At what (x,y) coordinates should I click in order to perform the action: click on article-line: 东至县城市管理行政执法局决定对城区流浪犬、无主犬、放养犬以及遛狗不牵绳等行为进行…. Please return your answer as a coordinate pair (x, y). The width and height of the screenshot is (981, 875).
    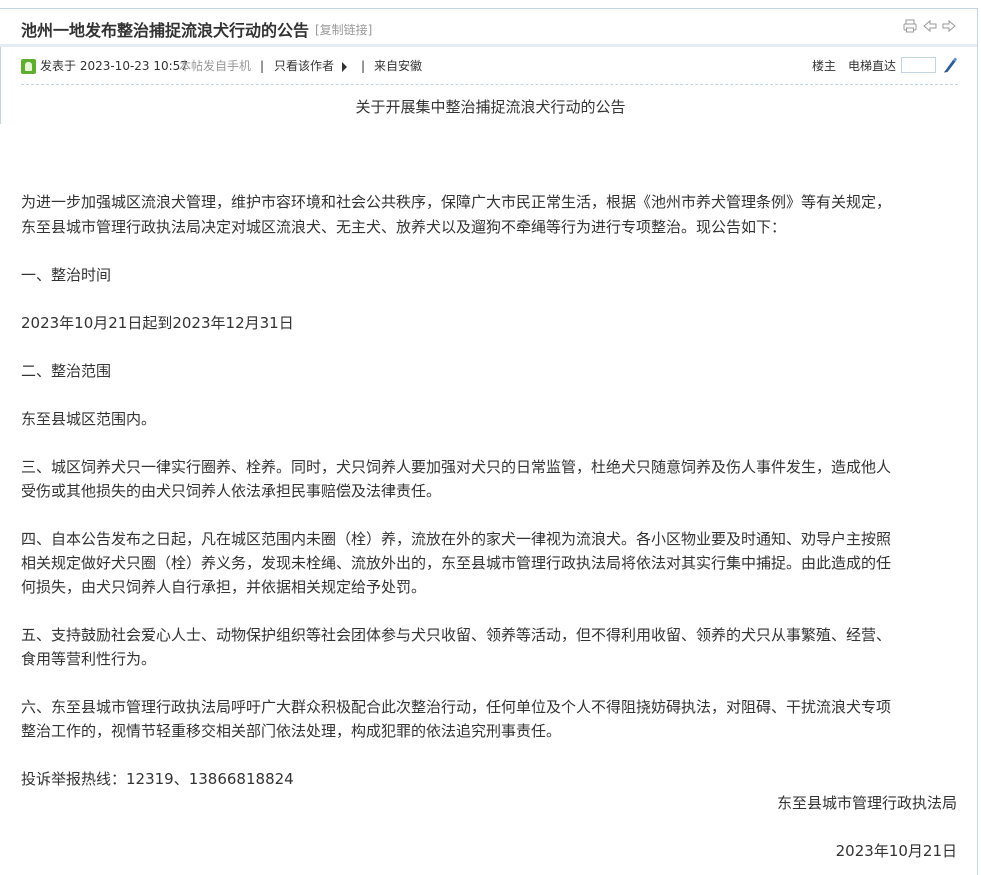
    Looking at the image, I should click on (404, 227).